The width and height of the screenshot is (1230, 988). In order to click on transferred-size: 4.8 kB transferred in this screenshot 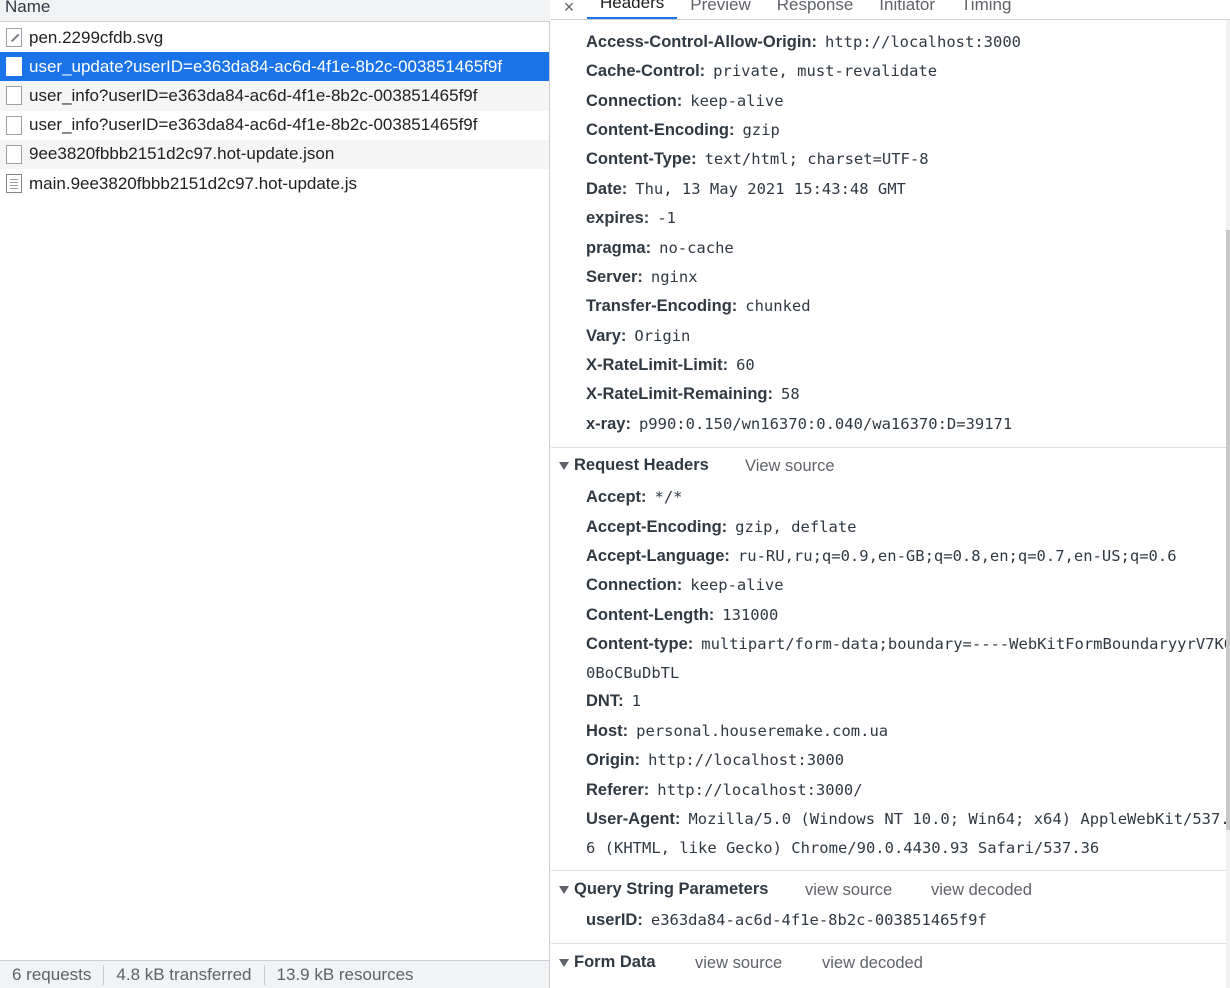, I will do `click(184, 974)`.